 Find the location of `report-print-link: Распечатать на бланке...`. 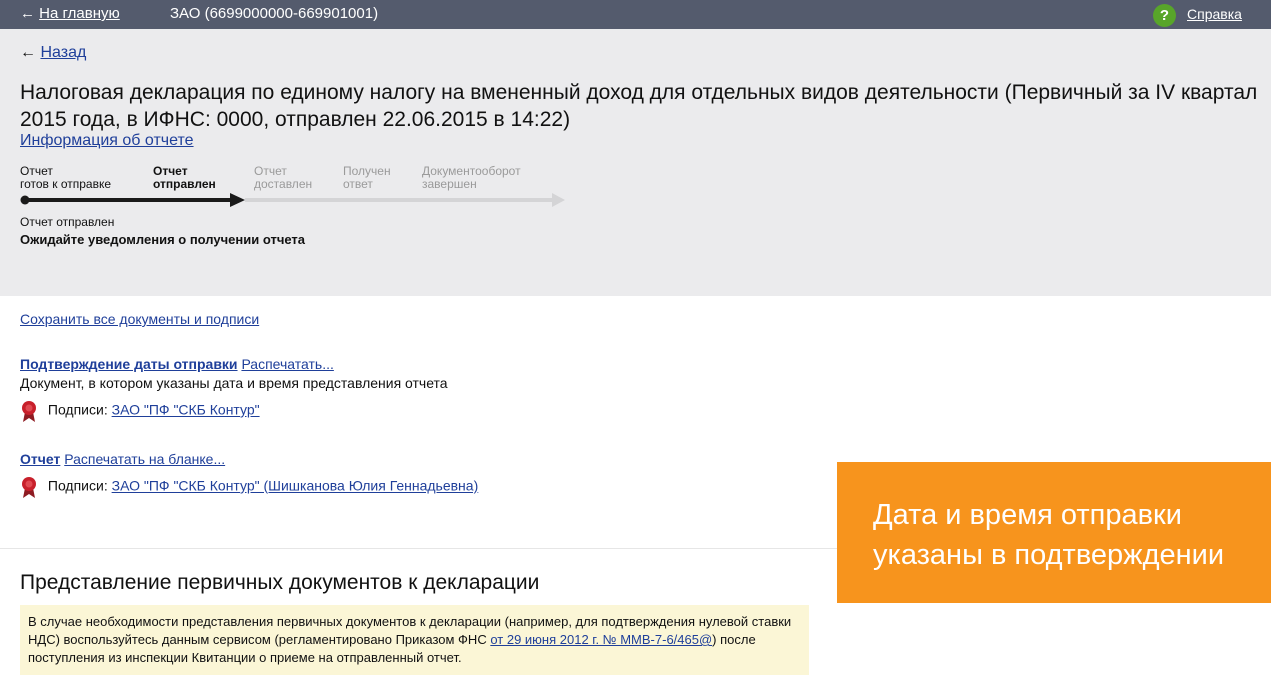

report-print-link: Распечатать на бланке... is located at coordinates (144, 459).